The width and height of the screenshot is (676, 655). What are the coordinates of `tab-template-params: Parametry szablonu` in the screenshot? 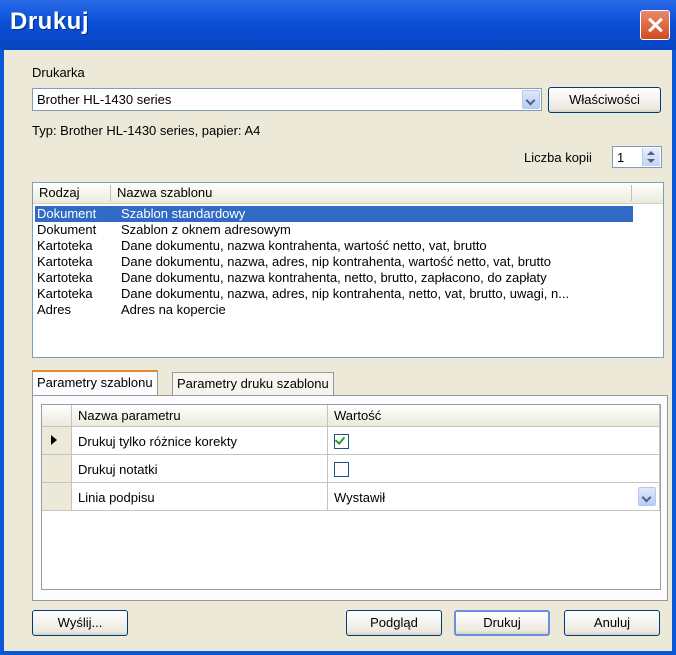 It's located at (95, 383).